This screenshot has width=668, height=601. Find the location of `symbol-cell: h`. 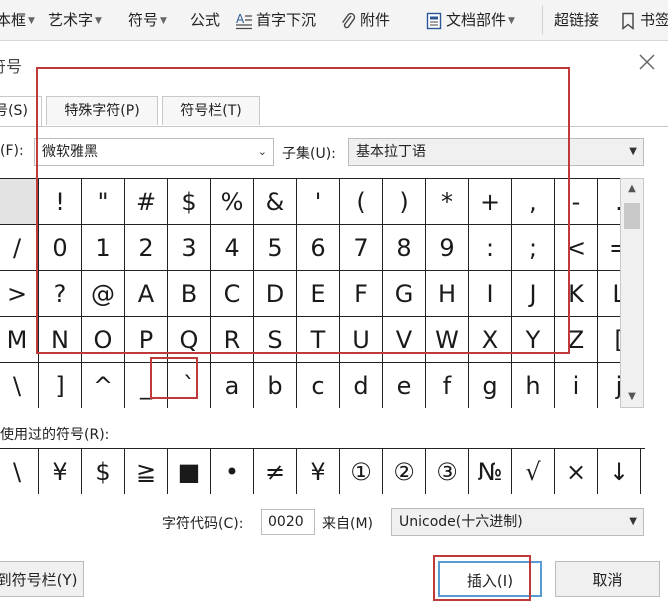

symbol-cell: h is located at coordinates (533, 385).